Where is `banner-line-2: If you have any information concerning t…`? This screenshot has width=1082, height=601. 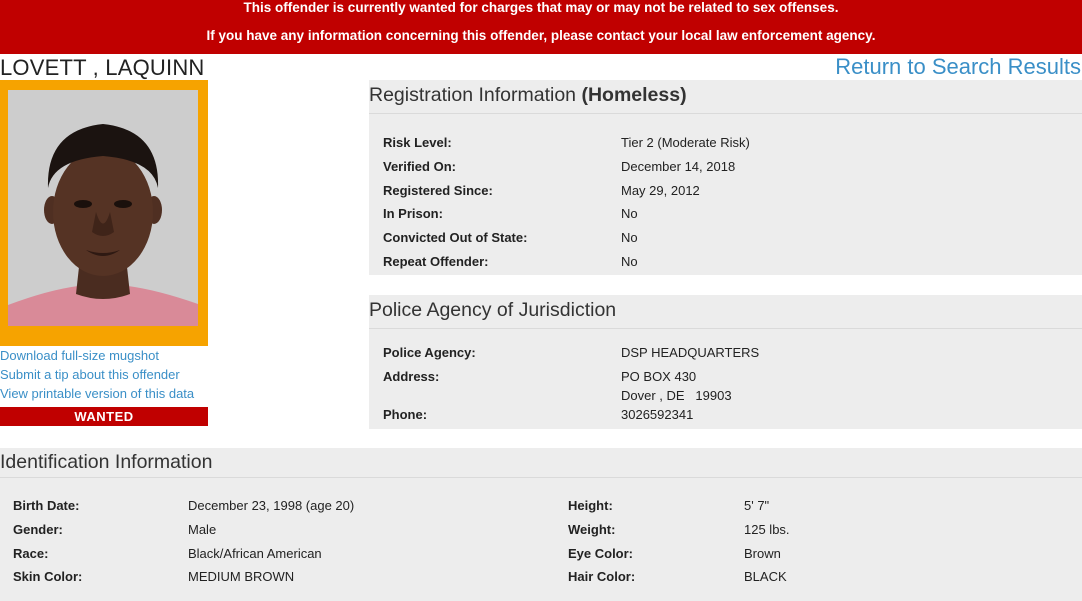 banner-line-2: If you have any information concerning t… is located at coordinates (541, 35).